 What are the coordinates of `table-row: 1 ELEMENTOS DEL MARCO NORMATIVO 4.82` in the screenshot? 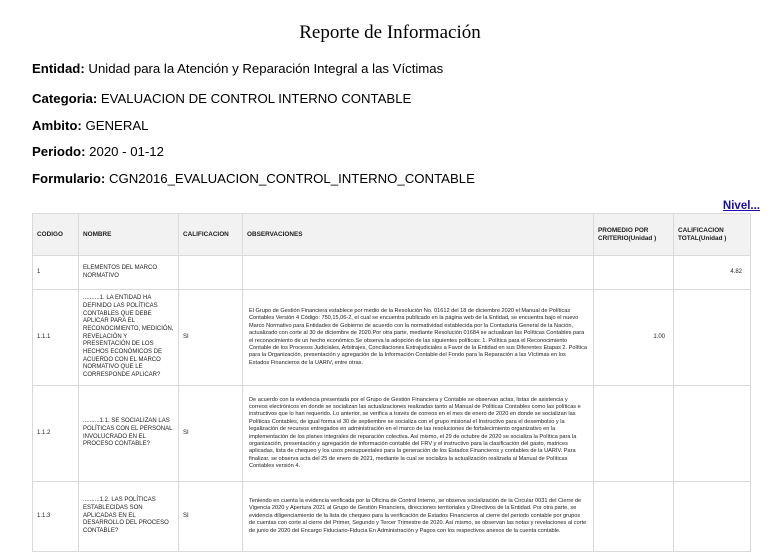 It's located at (391, 272).